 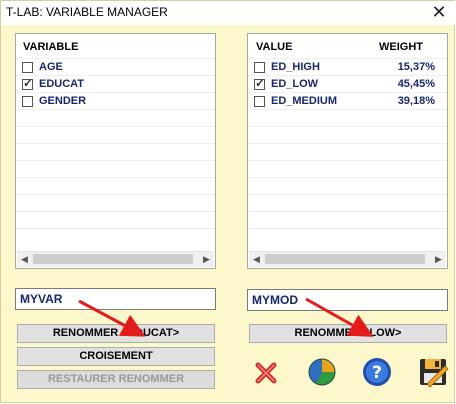 What do you see at coordinates (116, 356) in the screenshot?
I see `crossing-button: CROISEMENT` at bounding box center [116, 356].